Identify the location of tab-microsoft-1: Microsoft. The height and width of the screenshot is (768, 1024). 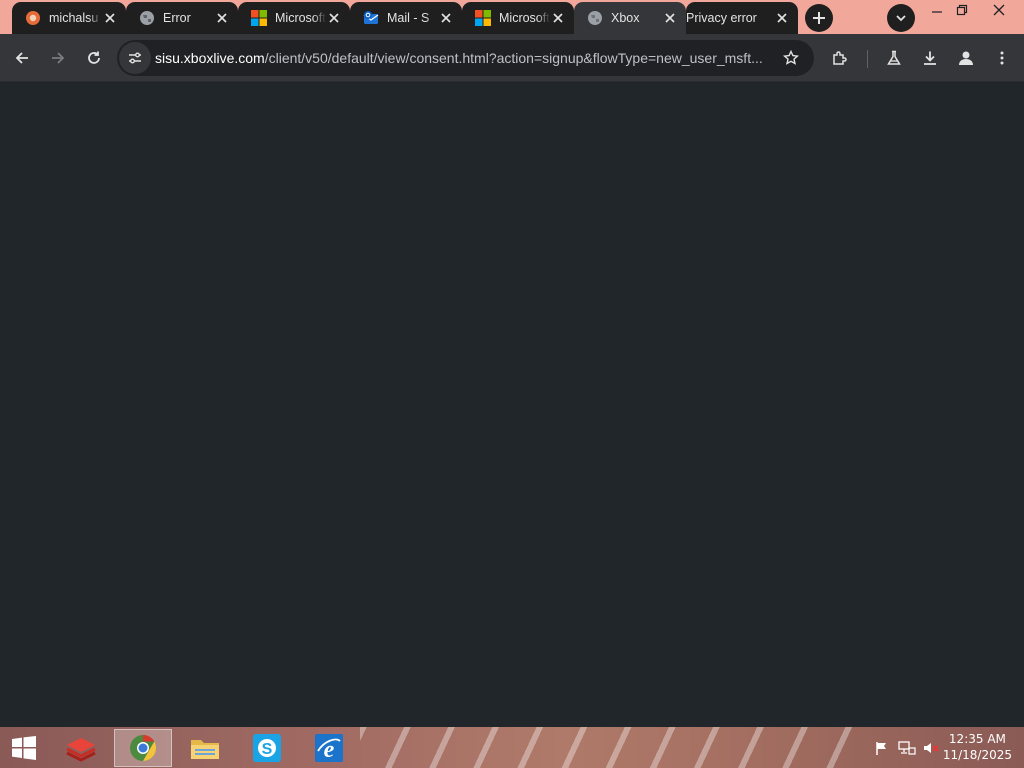
(294, 18).